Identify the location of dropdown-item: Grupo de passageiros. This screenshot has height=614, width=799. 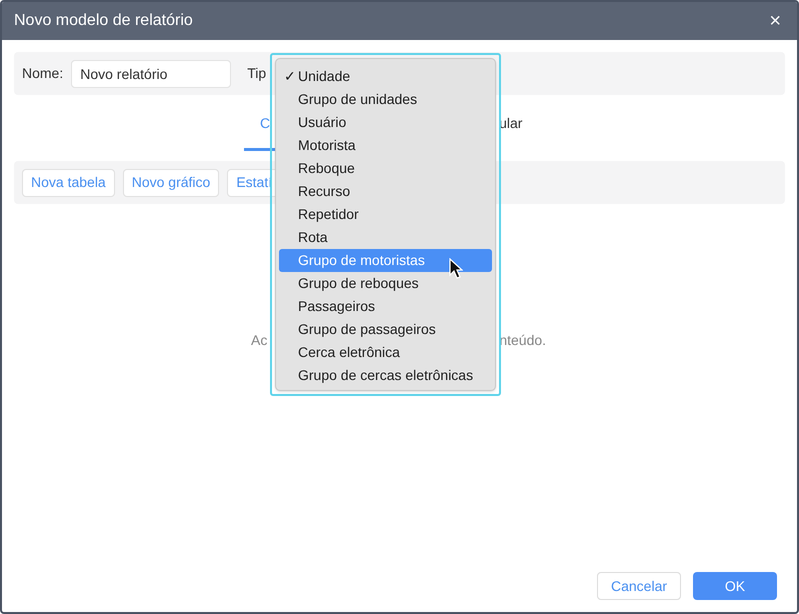
(385, 329).